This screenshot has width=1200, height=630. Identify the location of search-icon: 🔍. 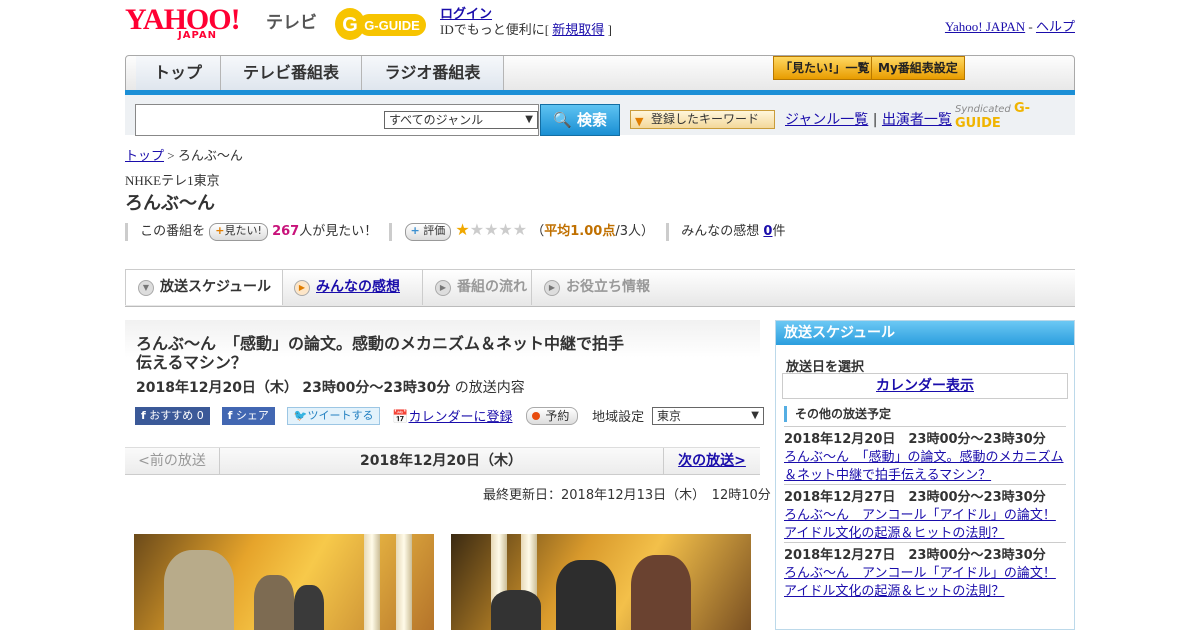
(562, 120).